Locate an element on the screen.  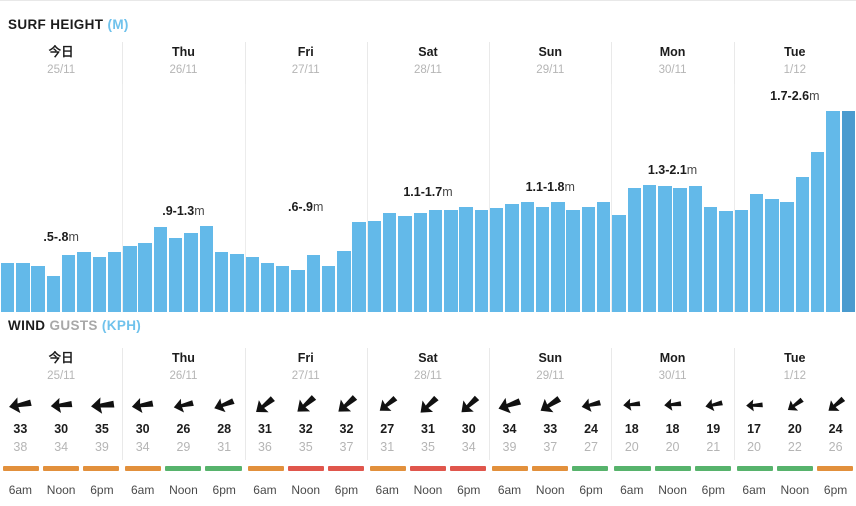
wind-cell: 35 39 is located at coordinates (102, 425).